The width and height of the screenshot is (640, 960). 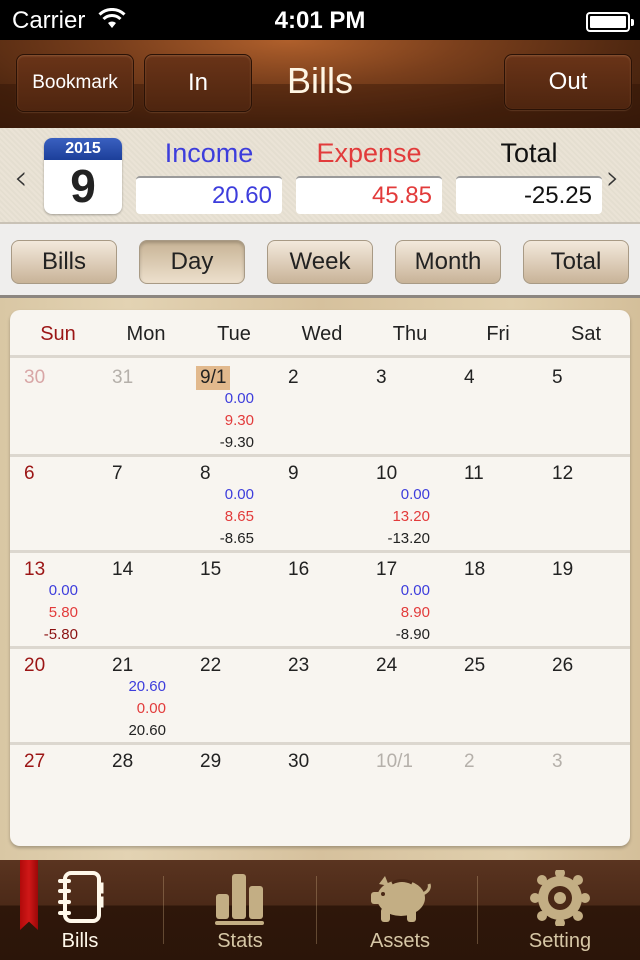 What do you see at coordinates (498, 334) in the screenshot?
I see `weekday-label: Fri` at bounding box center [498, 334].